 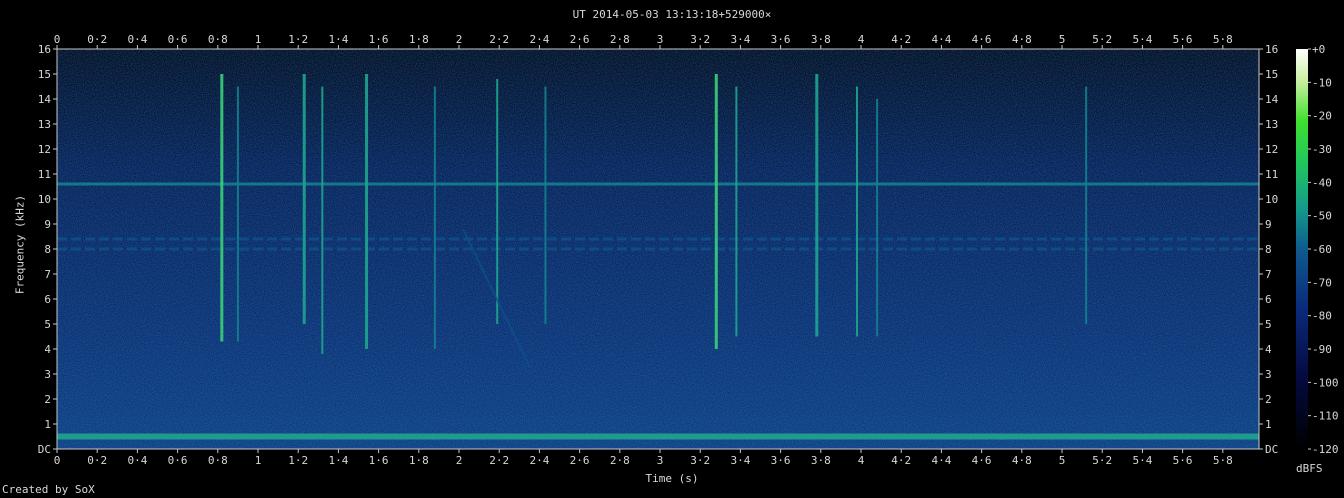 I want to click on x-tick-label-top-1: 0·2, so click(x=97, y=39).